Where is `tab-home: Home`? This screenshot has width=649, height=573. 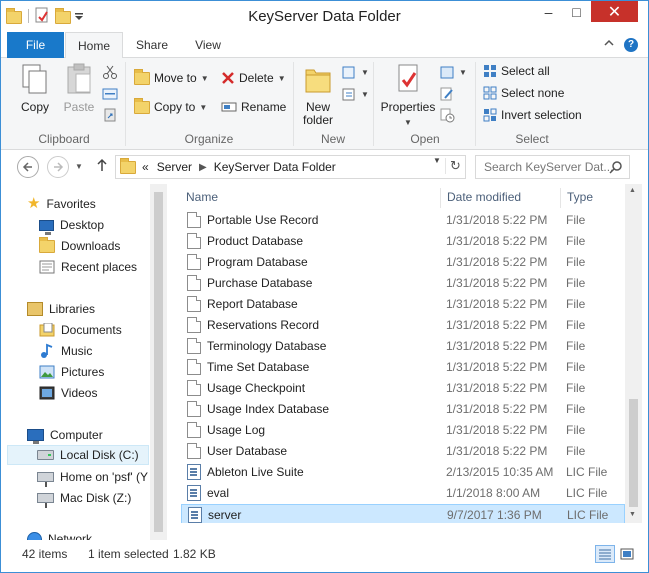 tab-home: Home is located at coordinates (94, 45).